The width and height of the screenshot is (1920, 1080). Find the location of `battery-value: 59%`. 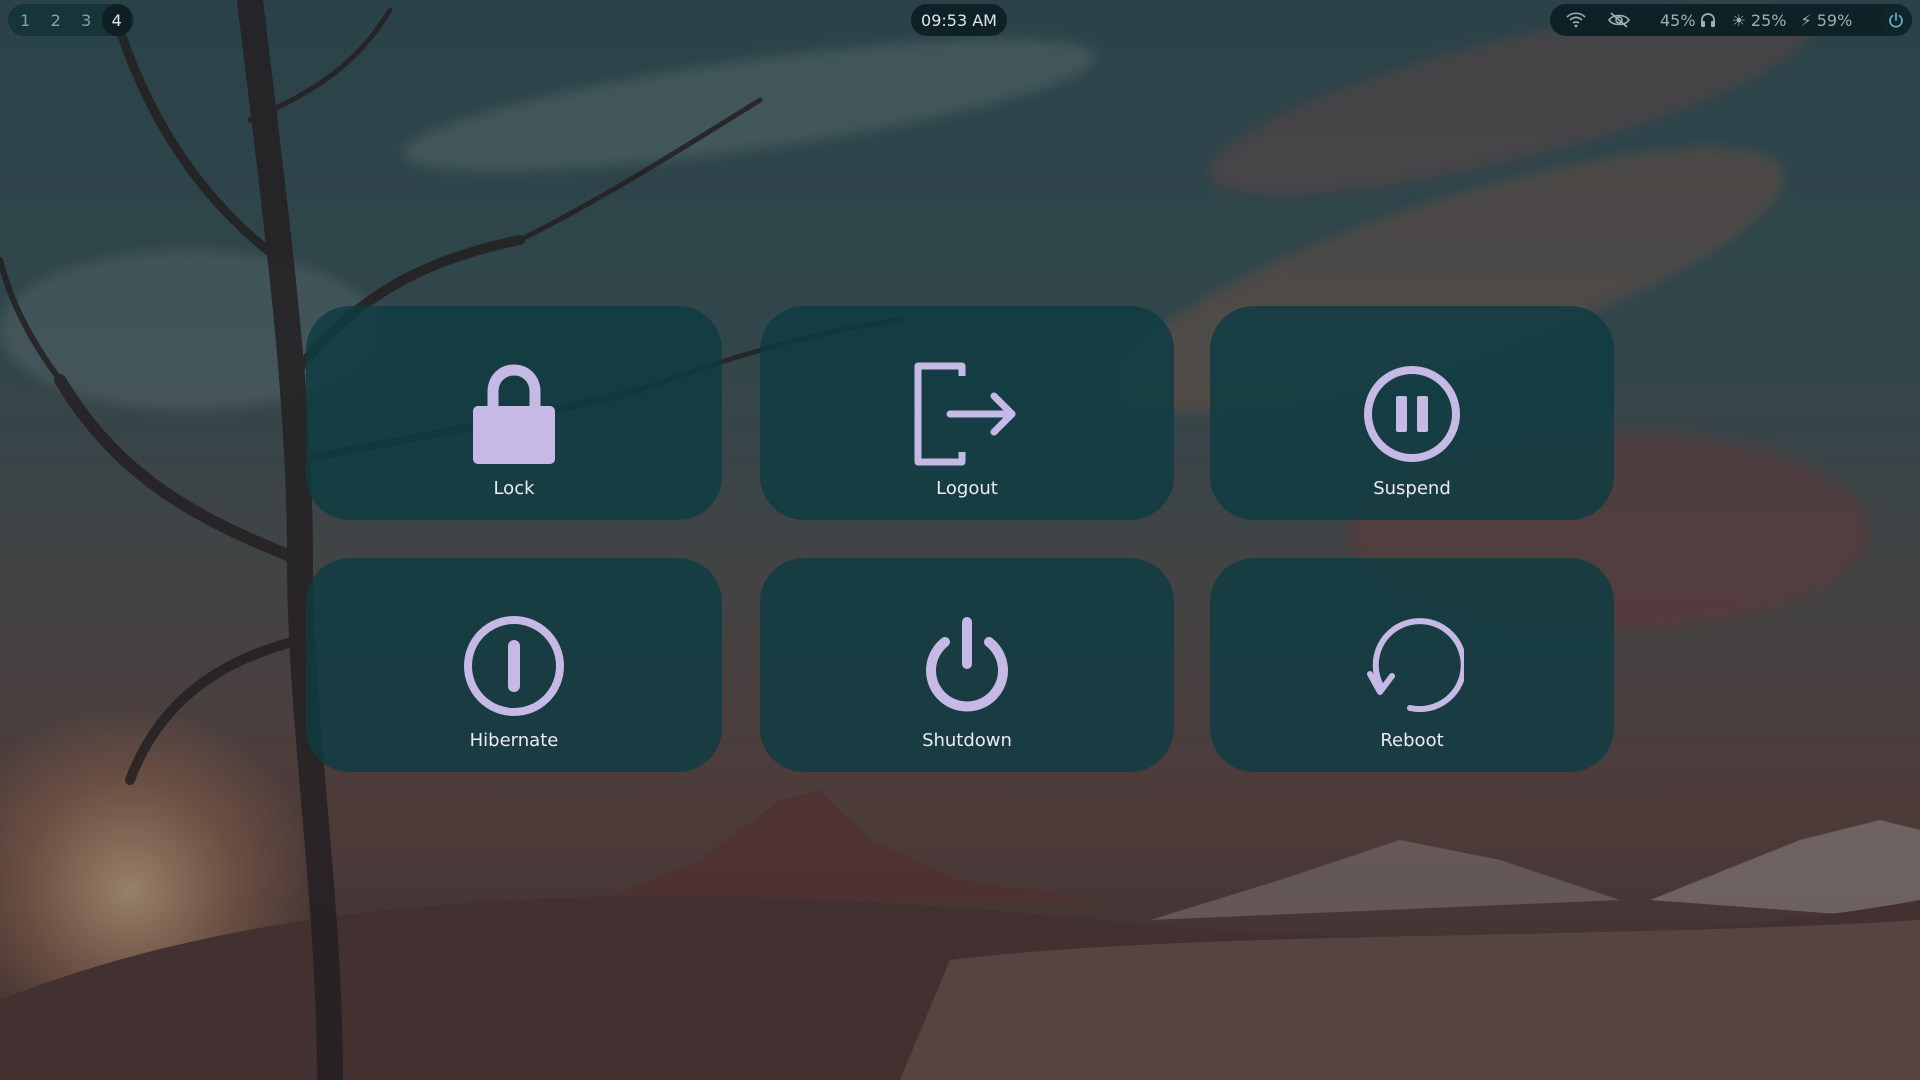

battery-value: 59% is located at coordinates (1834, 20).